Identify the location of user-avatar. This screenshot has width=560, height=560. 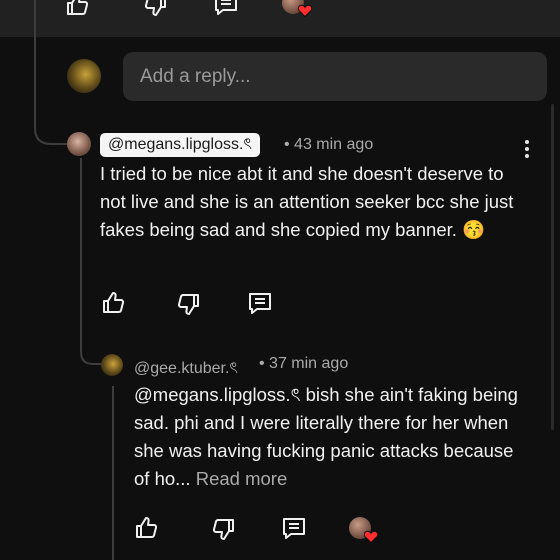
(84, 76).